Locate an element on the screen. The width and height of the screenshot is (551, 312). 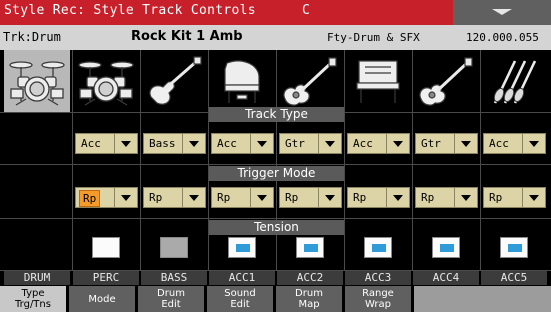
tab-sound-edit: Sound Edit is located at coordinates (240, 299).